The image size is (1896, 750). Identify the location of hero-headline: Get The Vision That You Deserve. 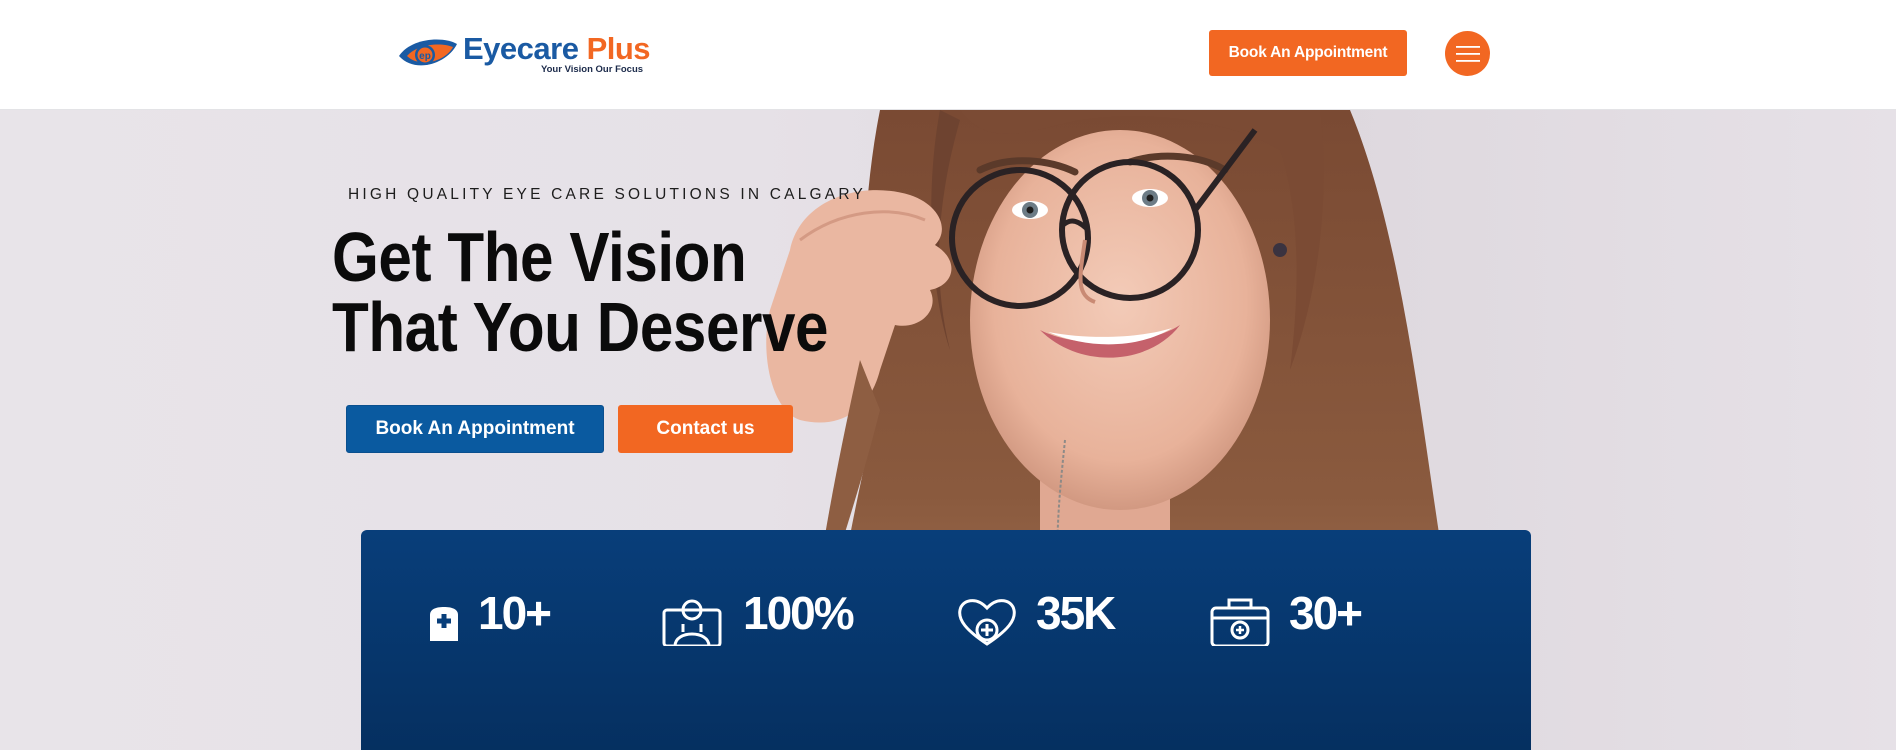
(620, 292).